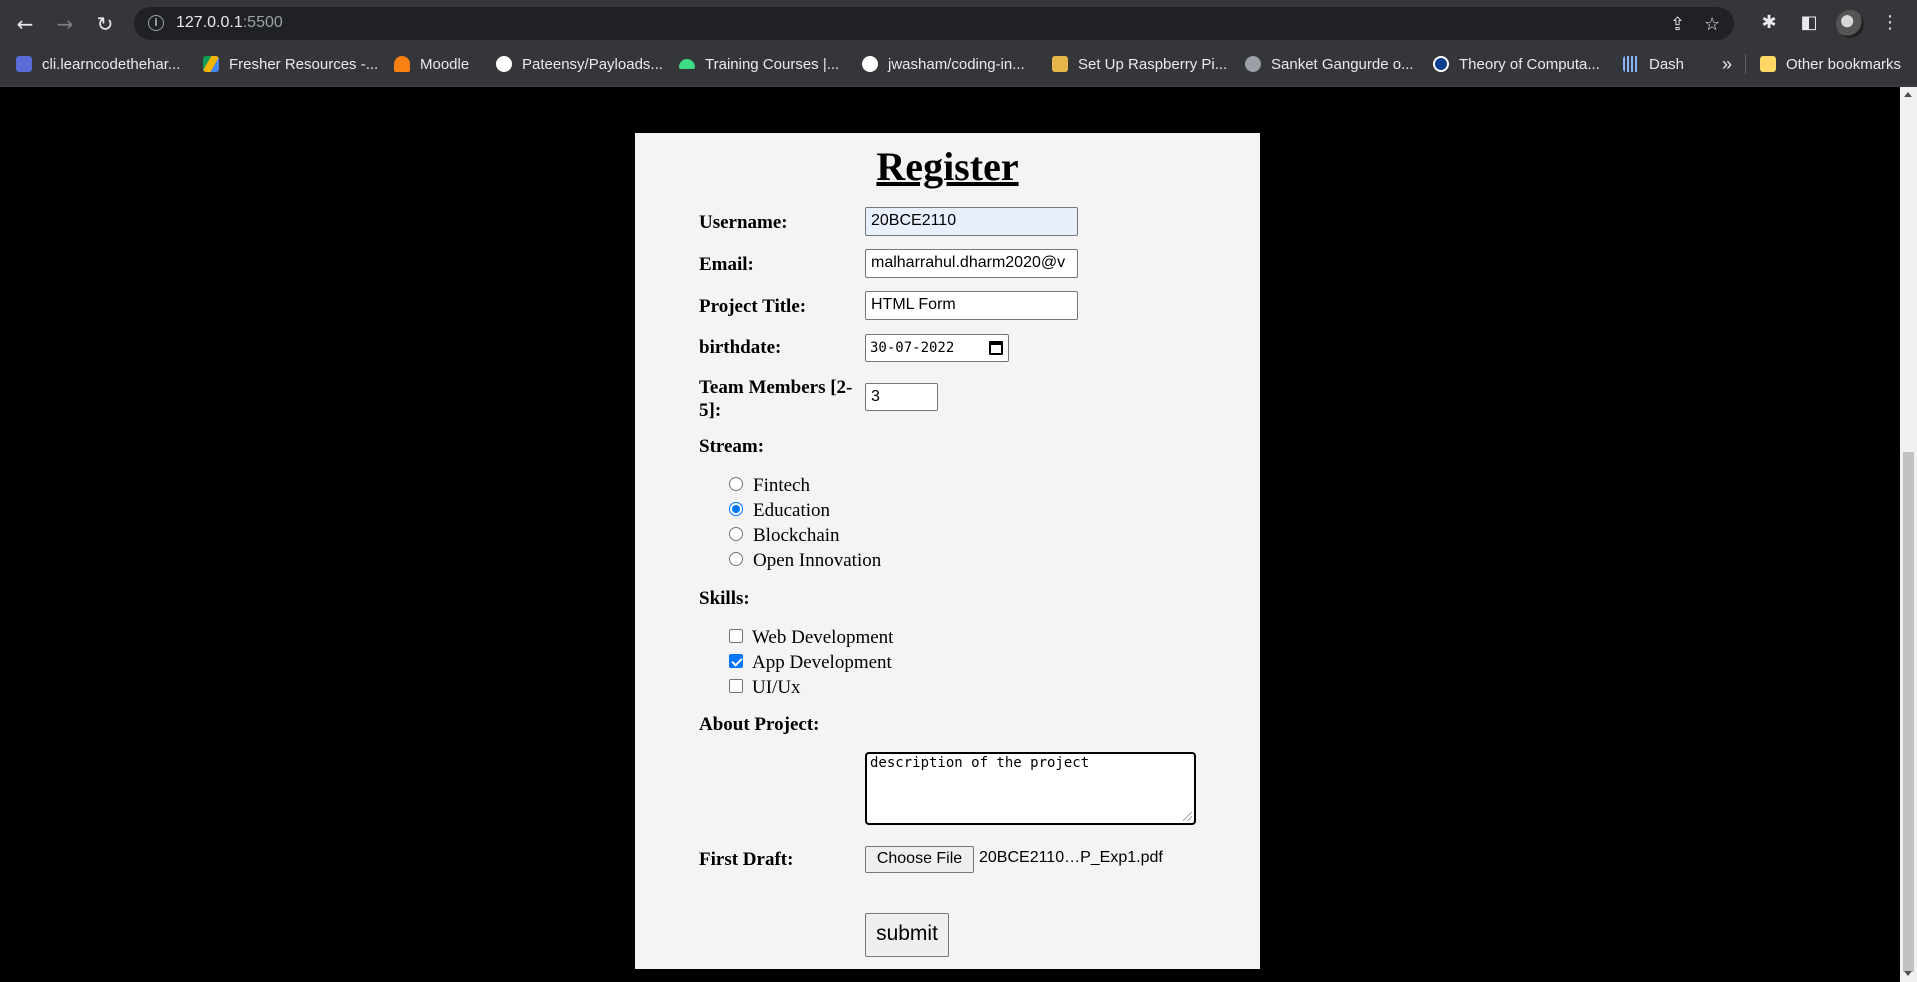 The height and width of the screenshot is (982, 1917). Describe the element at coordinates (919, 859) in the screenshot. I see `choose-file-button: Choose File` at that location.